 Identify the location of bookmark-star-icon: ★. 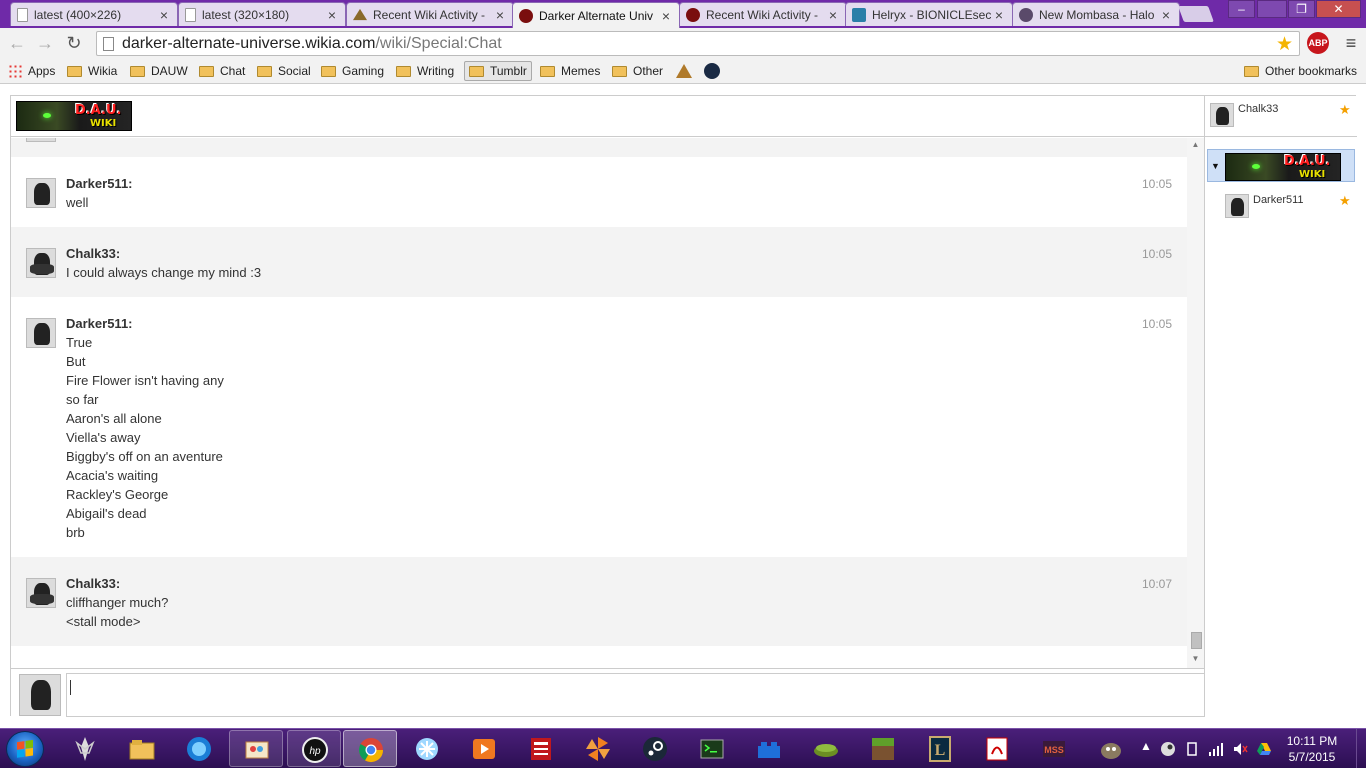
(1284, 44).